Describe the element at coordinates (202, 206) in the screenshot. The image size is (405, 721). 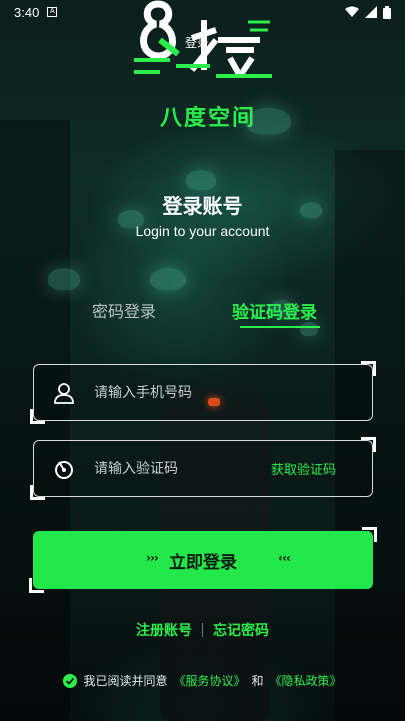
I see `page-title: 登录账号` at that location.